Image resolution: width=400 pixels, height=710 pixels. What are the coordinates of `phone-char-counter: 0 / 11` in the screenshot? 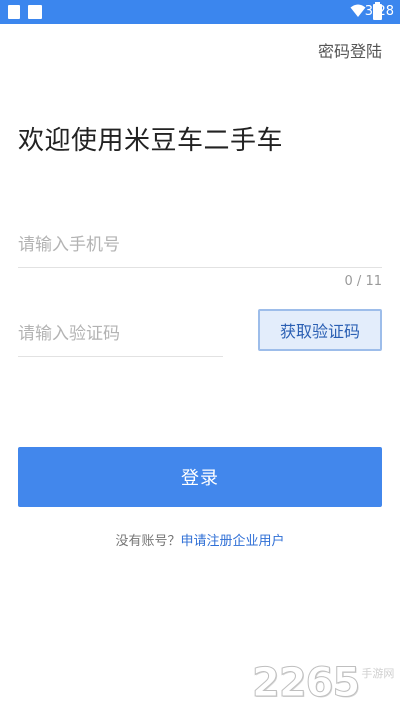 It's located at (363, 281).